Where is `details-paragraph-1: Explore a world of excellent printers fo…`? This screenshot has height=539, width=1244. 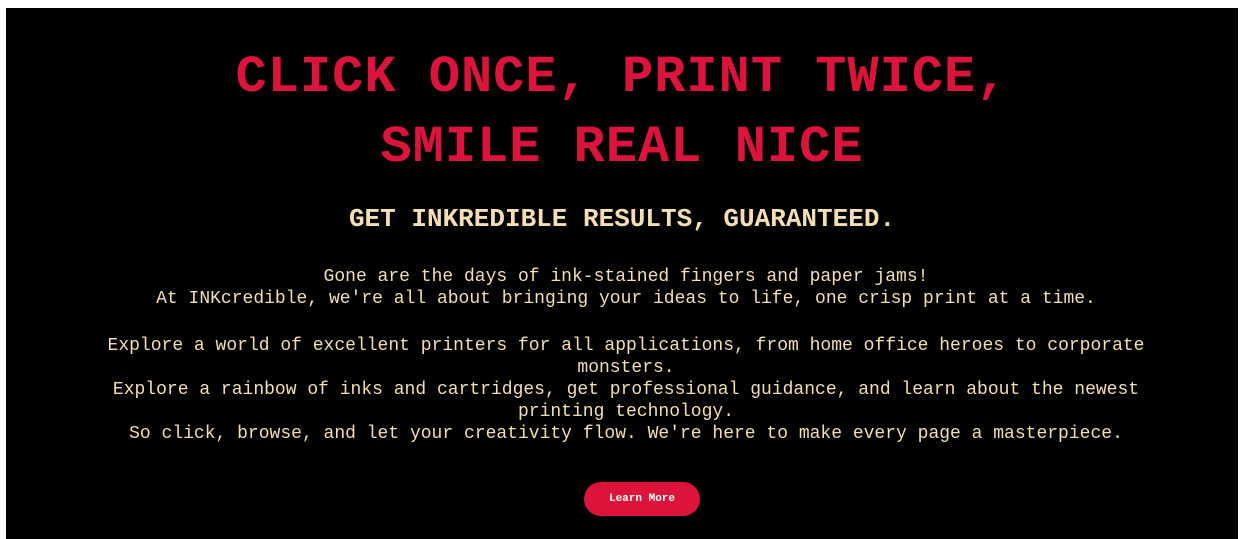 details-paragraph-1: Explore a world of excellent printers fo… is located at coordinates (626, 357).